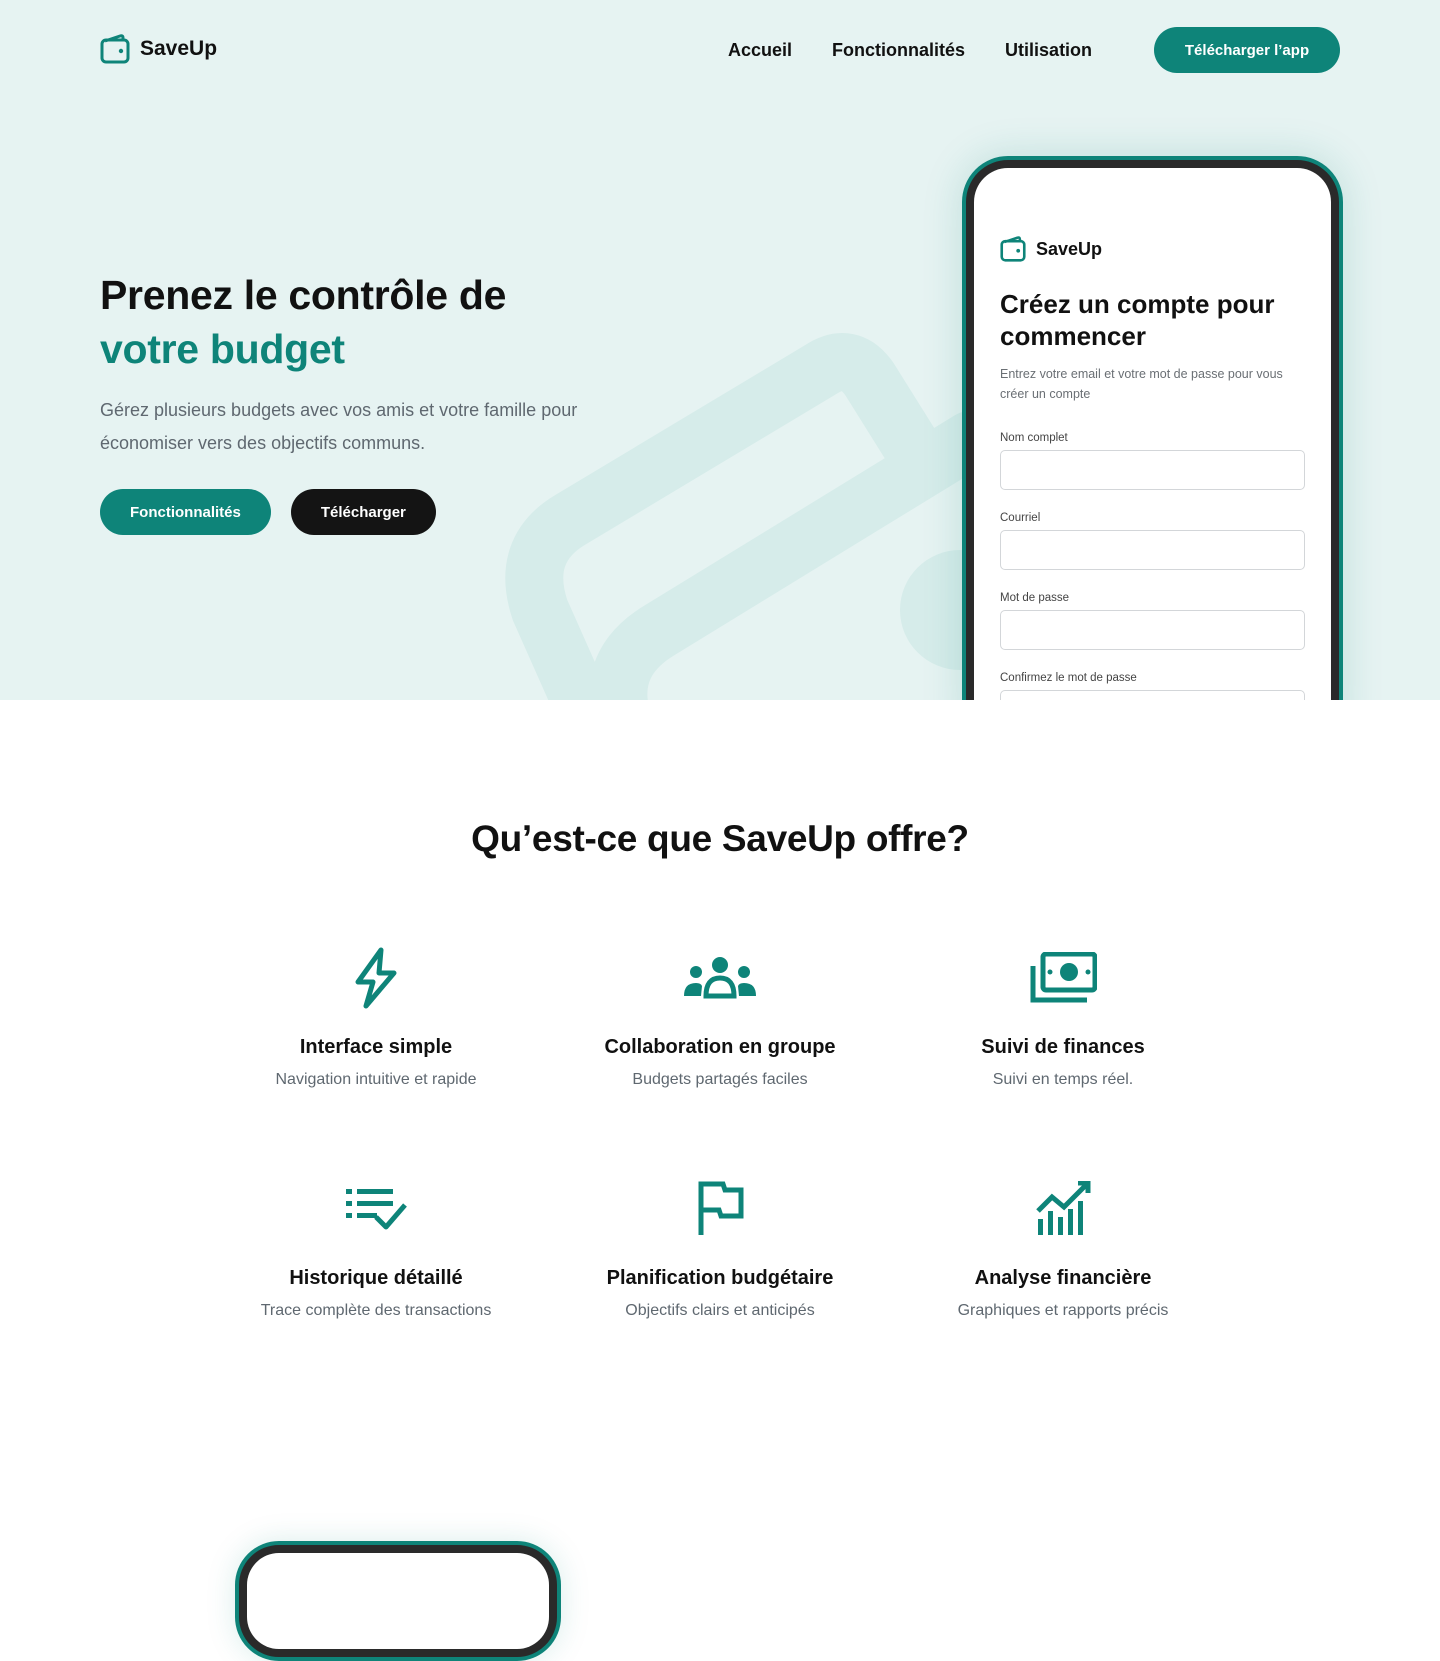  What do you see at coordinates (185, 512) in the screenshot?
I see `features-button: Fonctionnalités` at bounding box center [185, 512].